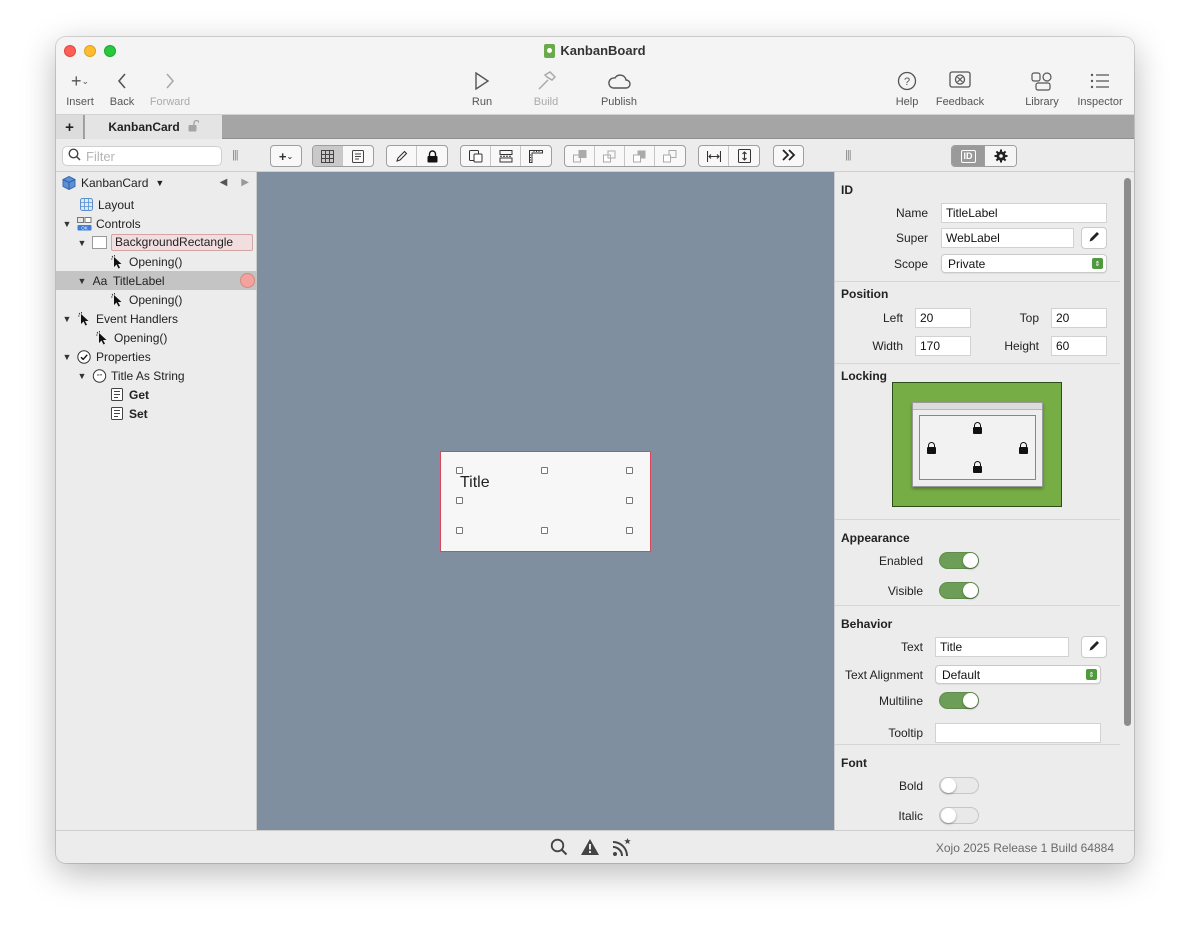  Describe the element at coordinates (943, 346) in the screenshot. I see `width-field: 170` at that location.